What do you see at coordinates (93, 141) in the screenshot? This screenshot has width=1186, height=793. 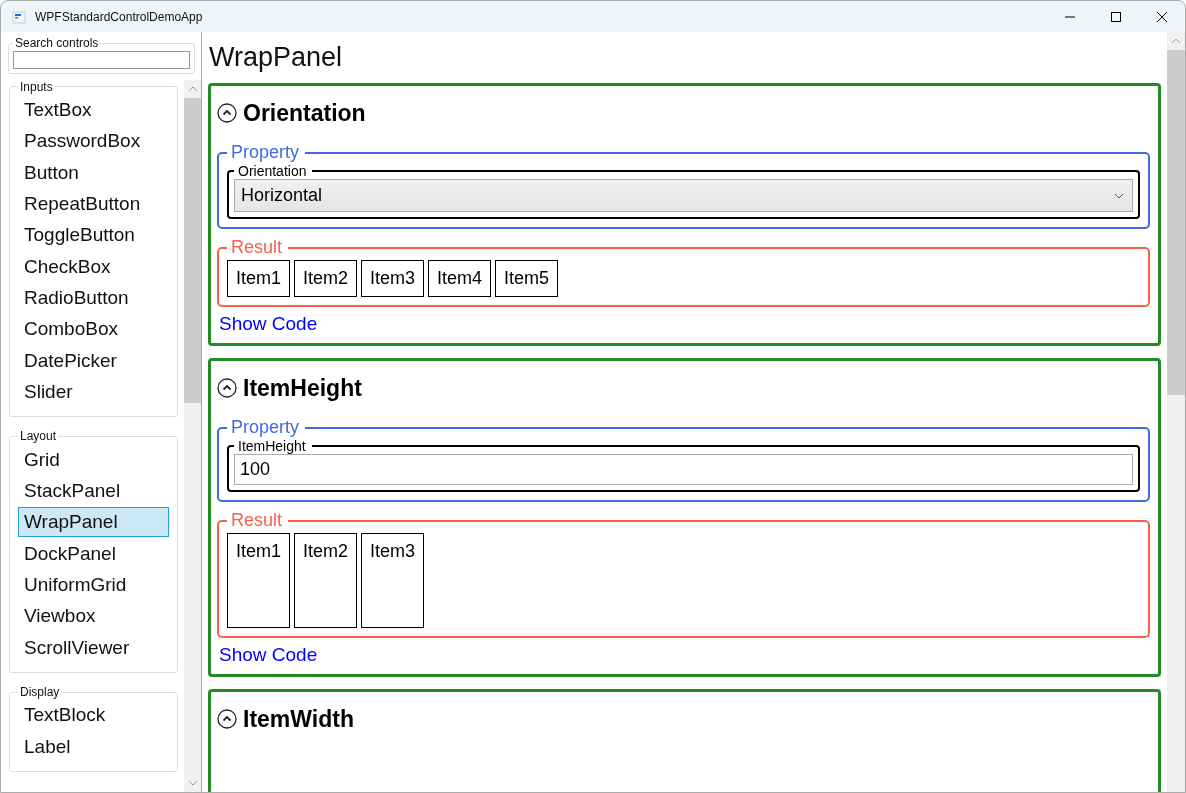 I see `sidebar-item: PasswordBox` at bounding box center [93, 141].